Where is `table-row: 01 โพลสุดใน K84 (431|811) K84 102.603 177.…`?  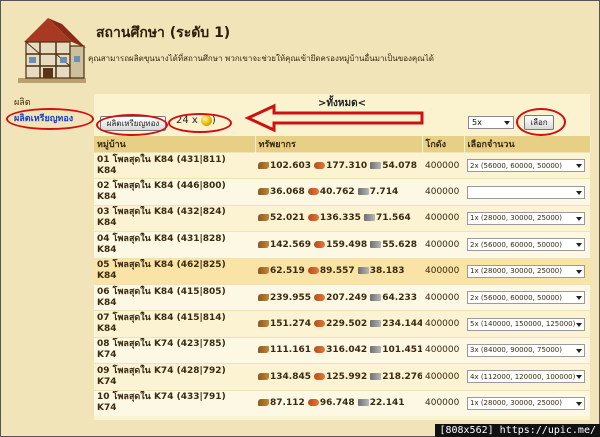 table-row: 01 โพลสุดใน K84 (431|811) K84 102.603 177.… is located at coordinates (342, 165).